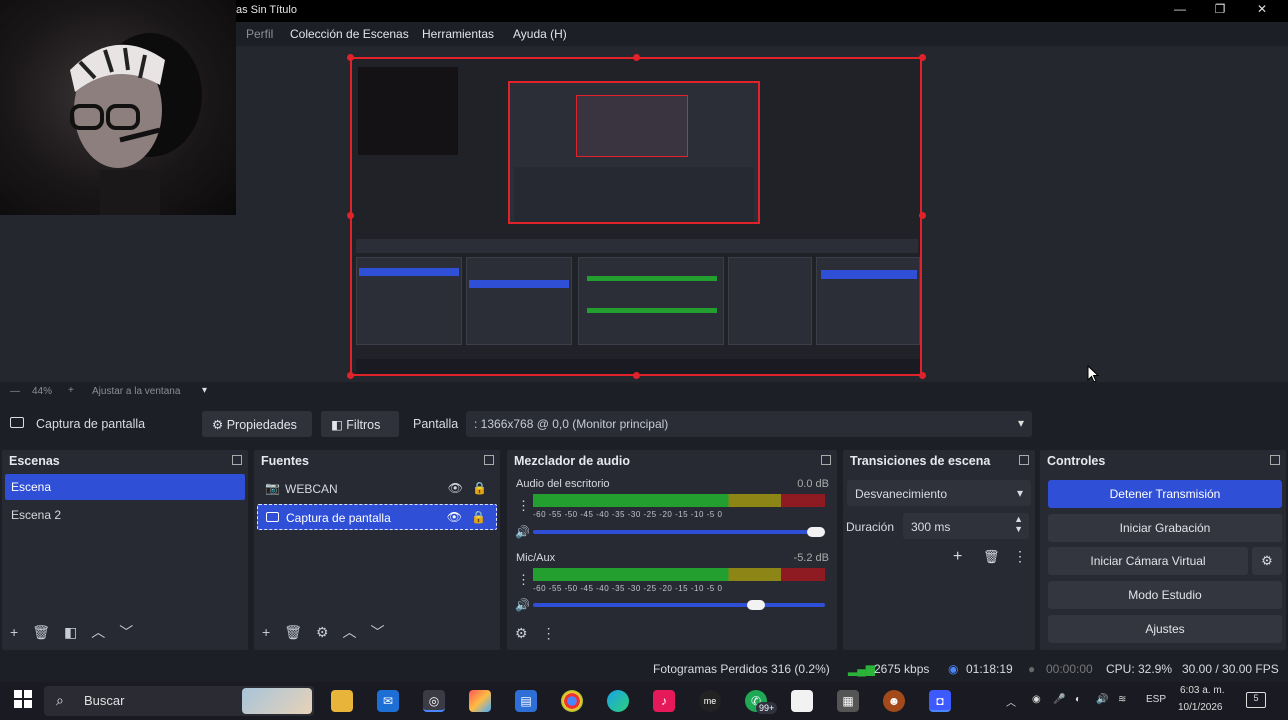  What do you see at coordinates (749, 424) in the screenshot?
I see `display-select: : 1366x768 @ 0,0 (Monitor principal) ▾` at bounding box center [749, 424].